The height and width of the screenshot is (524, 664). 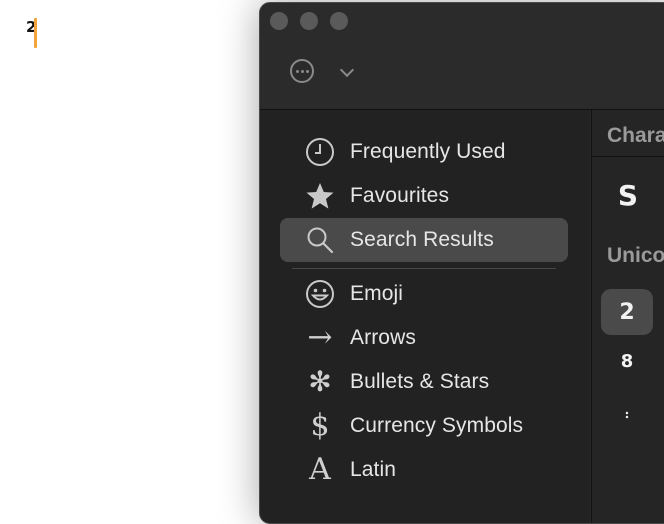 I want to click on sidebar-item-label: Frequently Used, so click(x=428, y=151).